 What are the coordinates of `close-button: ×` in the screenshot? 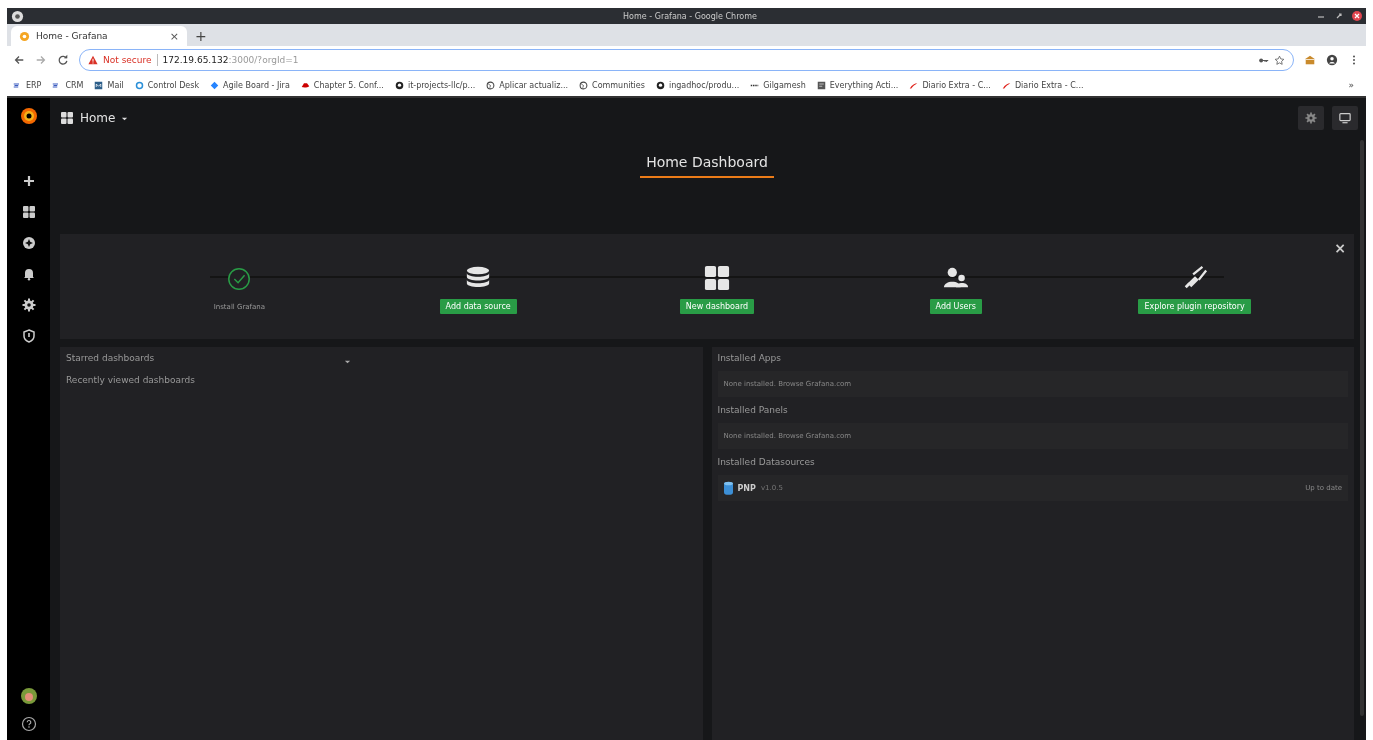 It's located at (1340, 248).